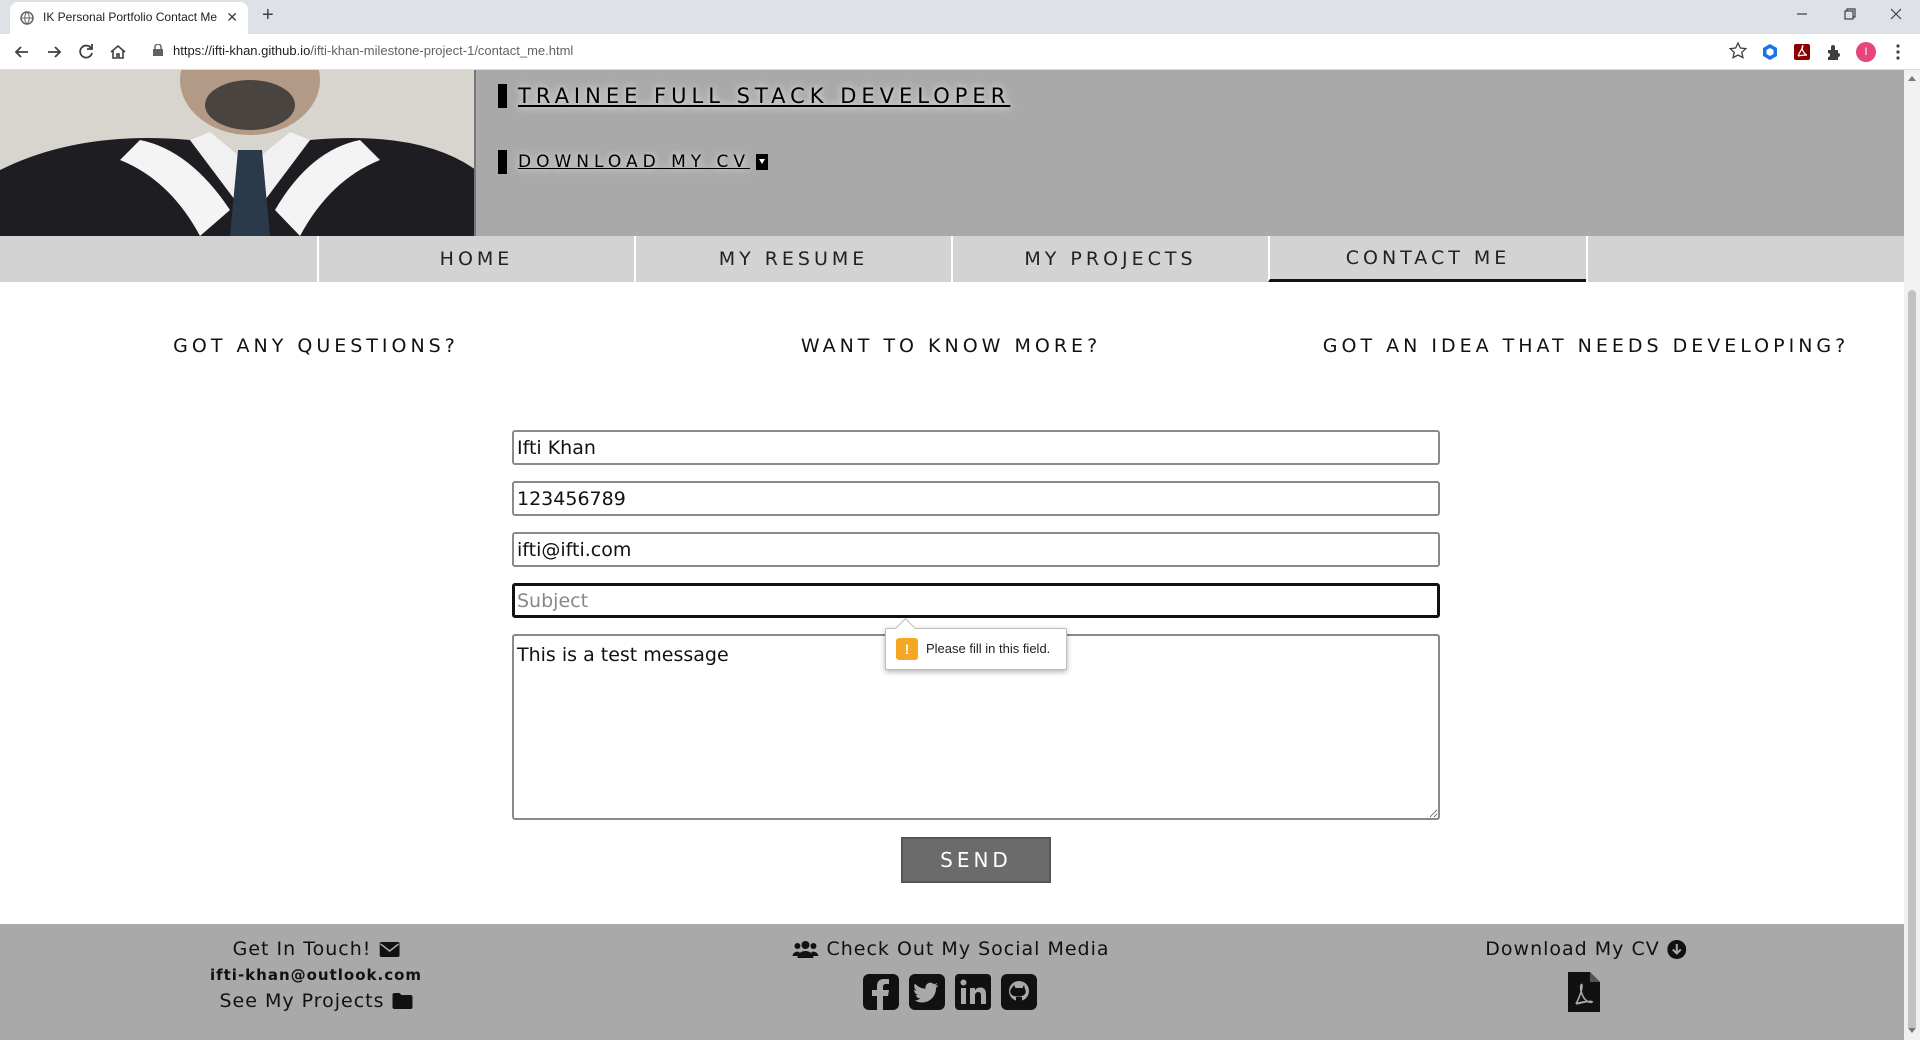 The height and width of the screenshot is (1040, 1920). What do you see at coordinates (158, 50) in the screenshot?
I see `lock-icon` at bounding box center [158, 50].